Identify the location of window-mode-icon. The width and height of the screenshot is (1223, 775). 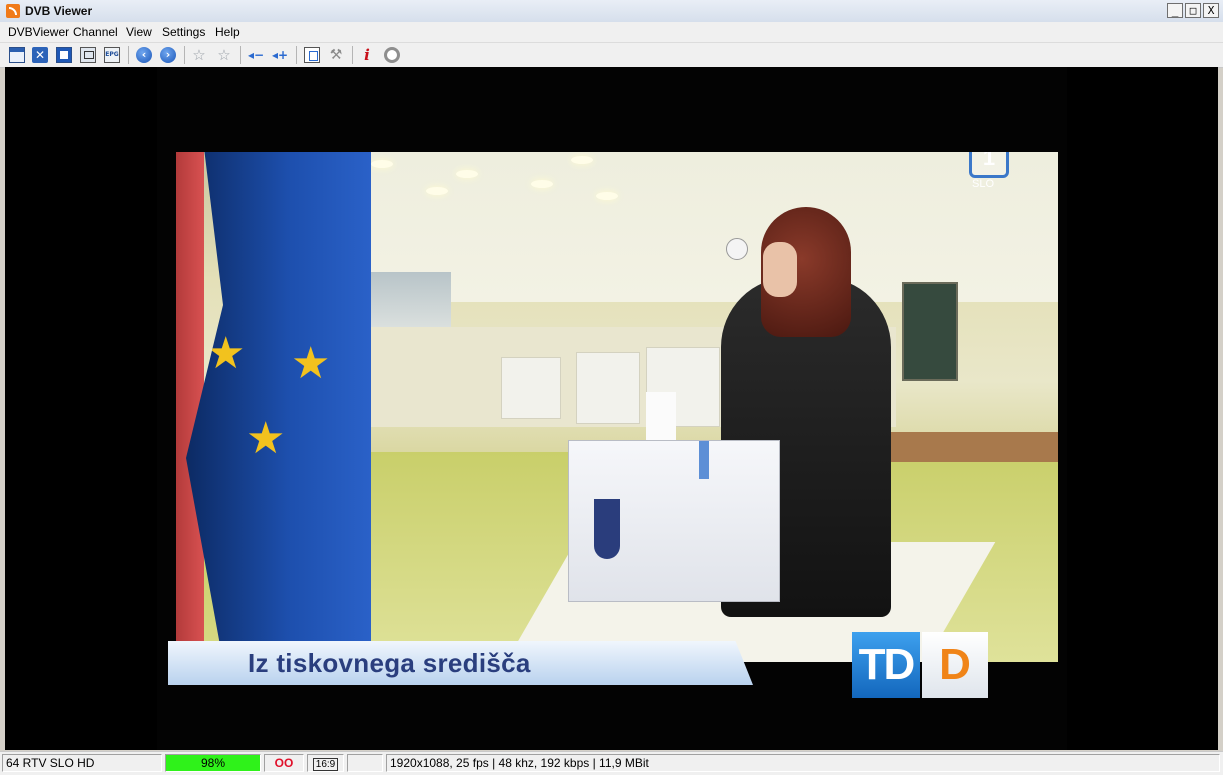
(17, 55).